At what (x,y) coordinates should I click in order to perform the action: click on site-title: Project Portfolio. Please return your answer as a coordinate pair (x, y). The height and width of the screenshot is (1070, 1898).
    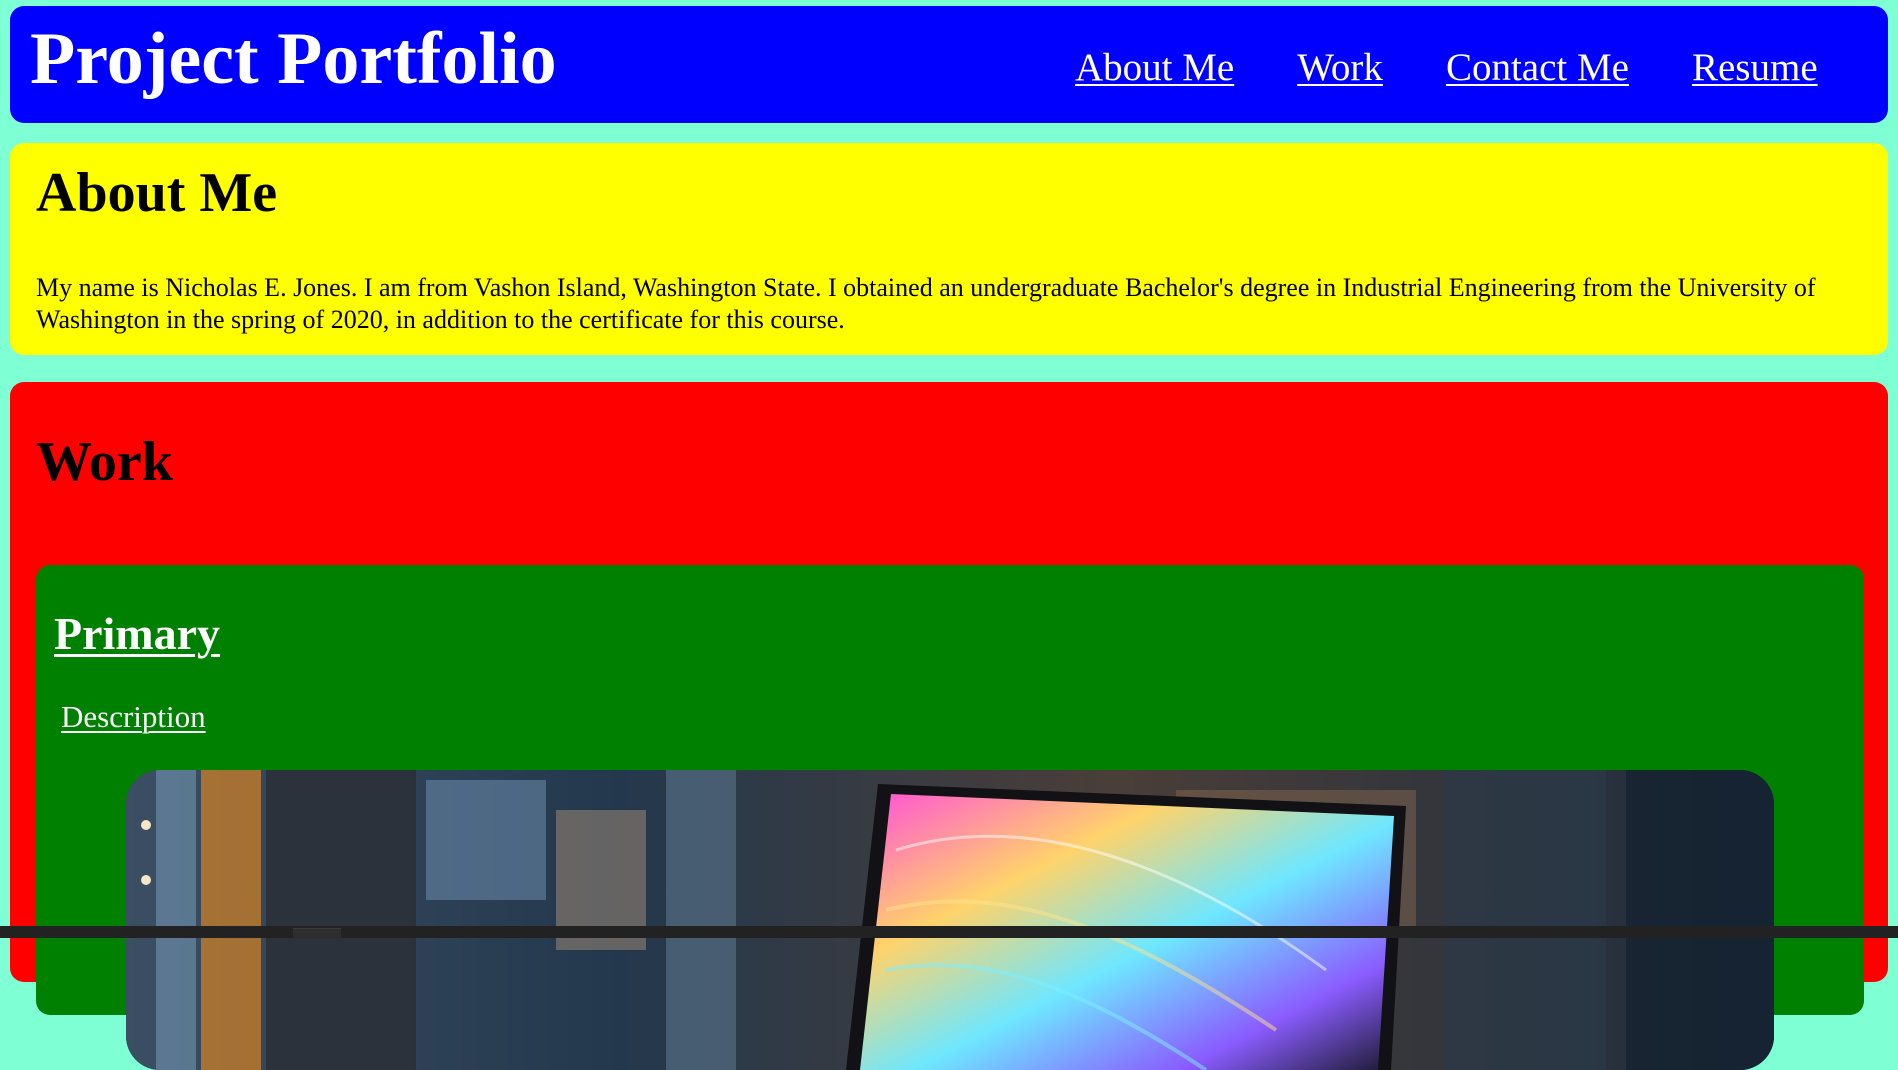
    Looking at the image, I should click on (293, 59).